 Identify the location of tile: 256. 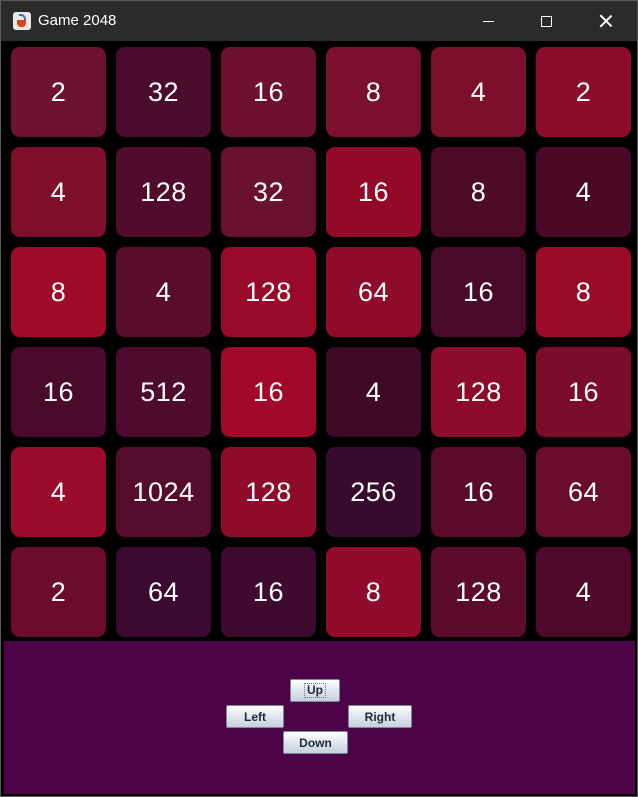
(373, 492).